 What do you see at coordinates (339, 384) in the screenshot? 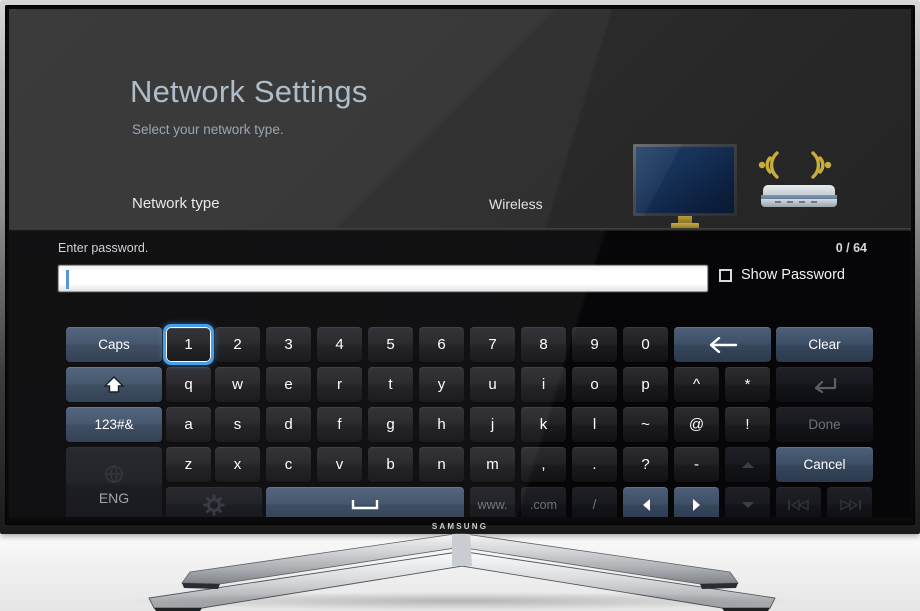
I see `key-r: r` at bounding box center [339, 384].